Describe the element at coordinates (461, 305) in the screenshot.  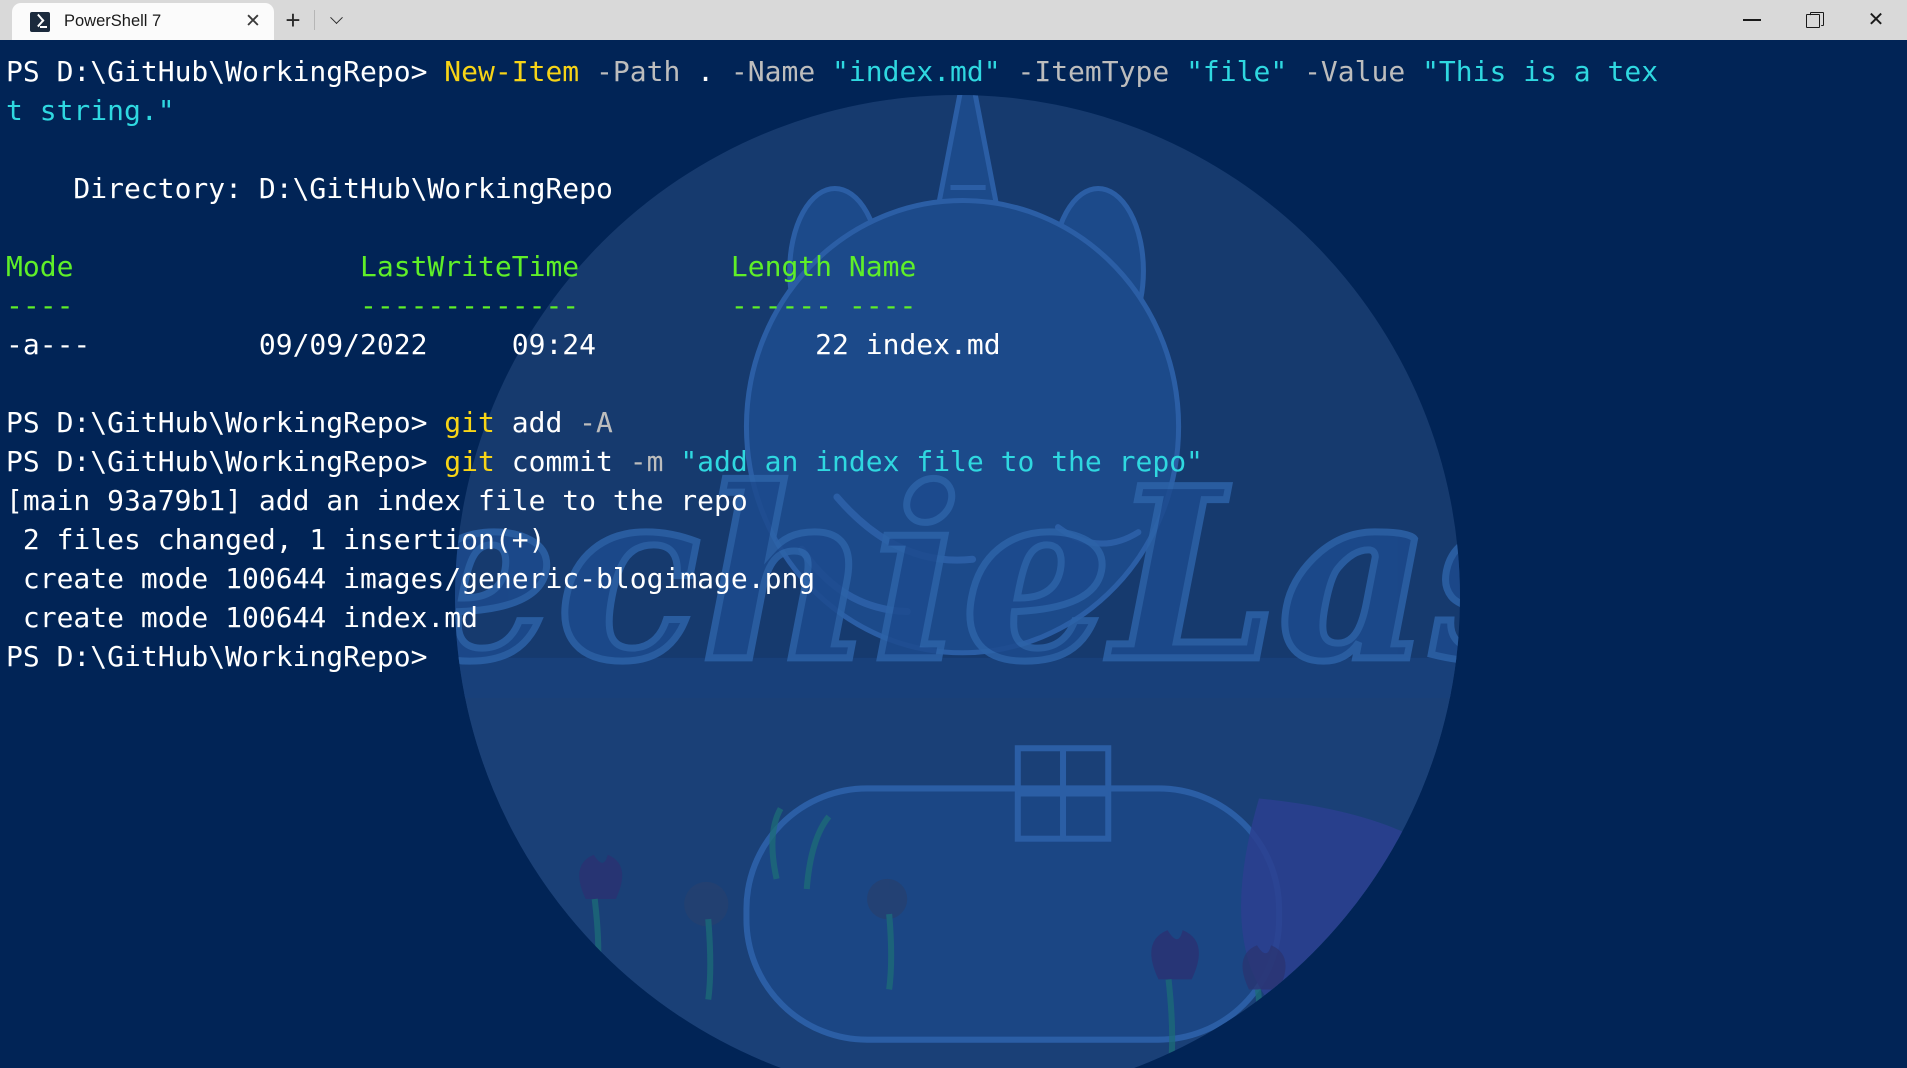
I see `console-segment: ---- ------------- ------ ----` at that location.